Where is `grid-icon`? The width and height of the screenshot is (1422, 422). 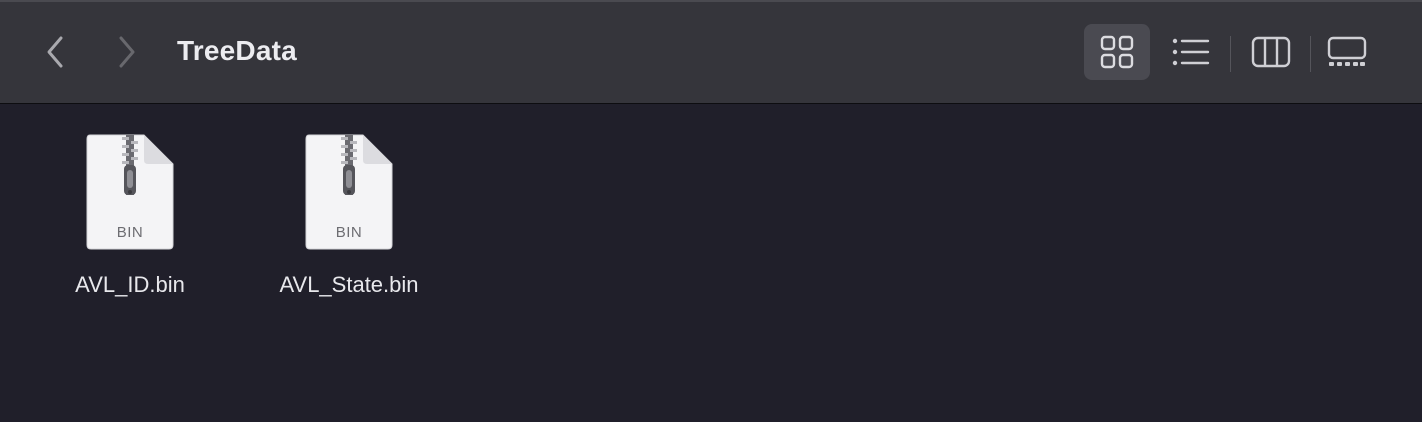
grid-icon is located at coordinates (1117, 52).